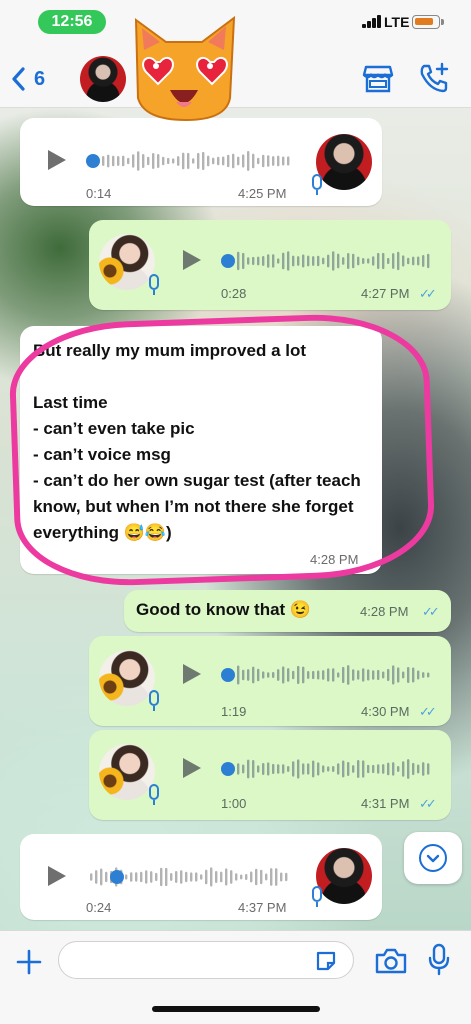 The image size is (471, 1024). Describe the element at coordinates (234, 293) in the screenshot. I see `voice-duration: 0:28` at that location.